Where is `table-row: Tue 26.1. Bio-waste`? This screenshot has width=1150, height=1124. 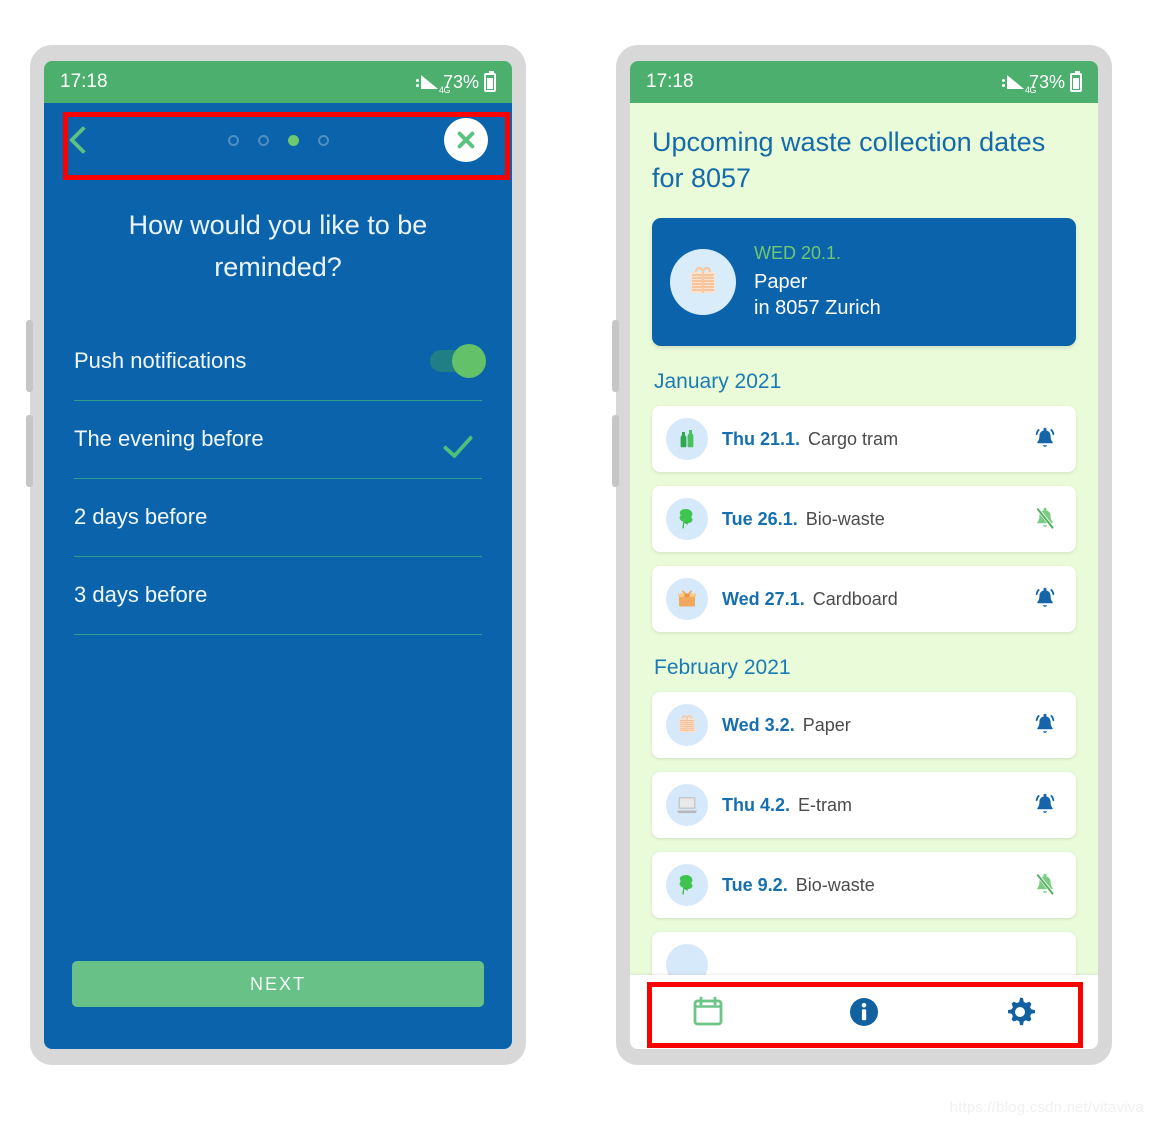 table-row: Tue 26.1. Bio-waste is located at coordinates (864, 519).